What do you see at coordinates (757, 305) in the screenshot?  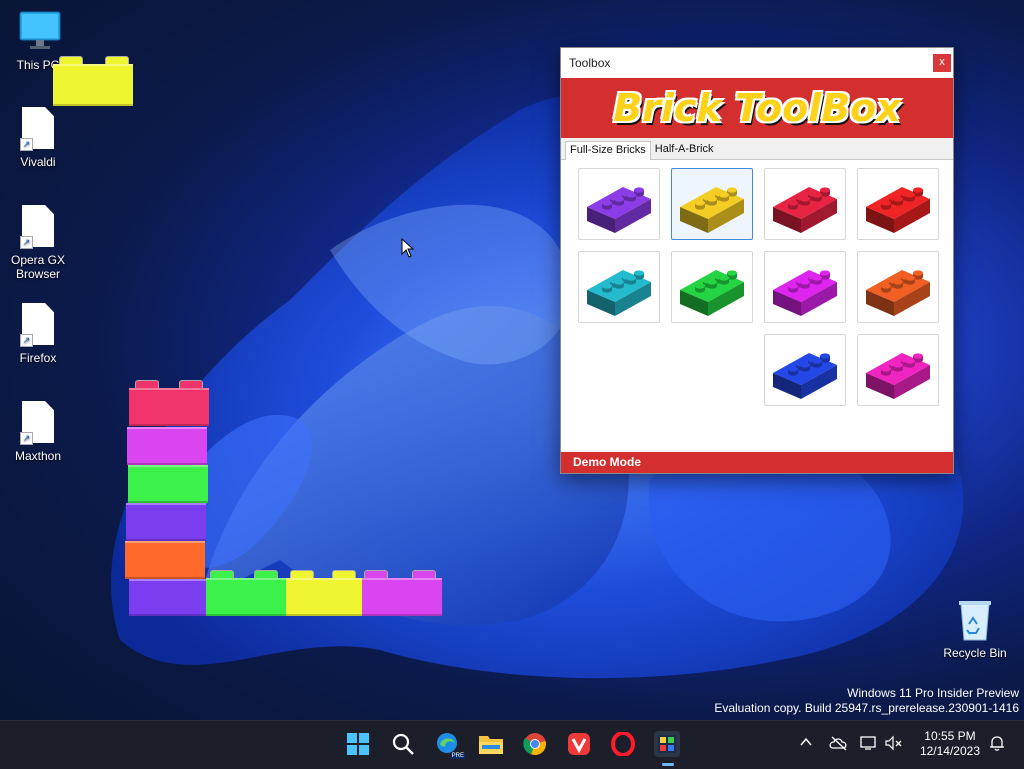 I see `brick-palette-grid` at bounding box center [757, 305].